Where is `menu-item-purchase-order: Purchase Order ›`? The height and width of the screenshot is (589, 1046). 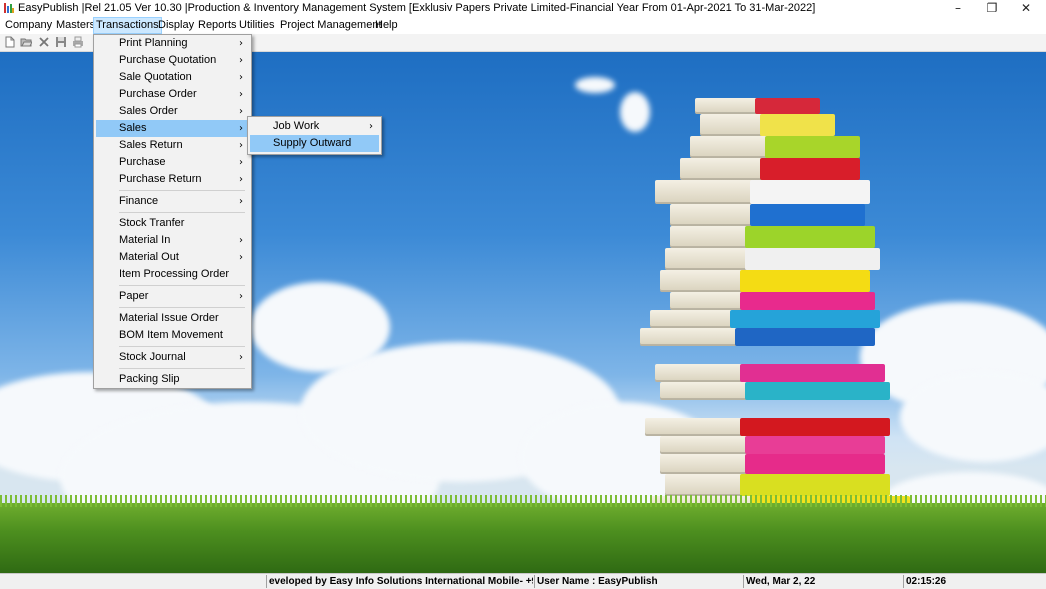 menu-item-purchase-order: Purchase Order › is located at coordinates (172, 94).